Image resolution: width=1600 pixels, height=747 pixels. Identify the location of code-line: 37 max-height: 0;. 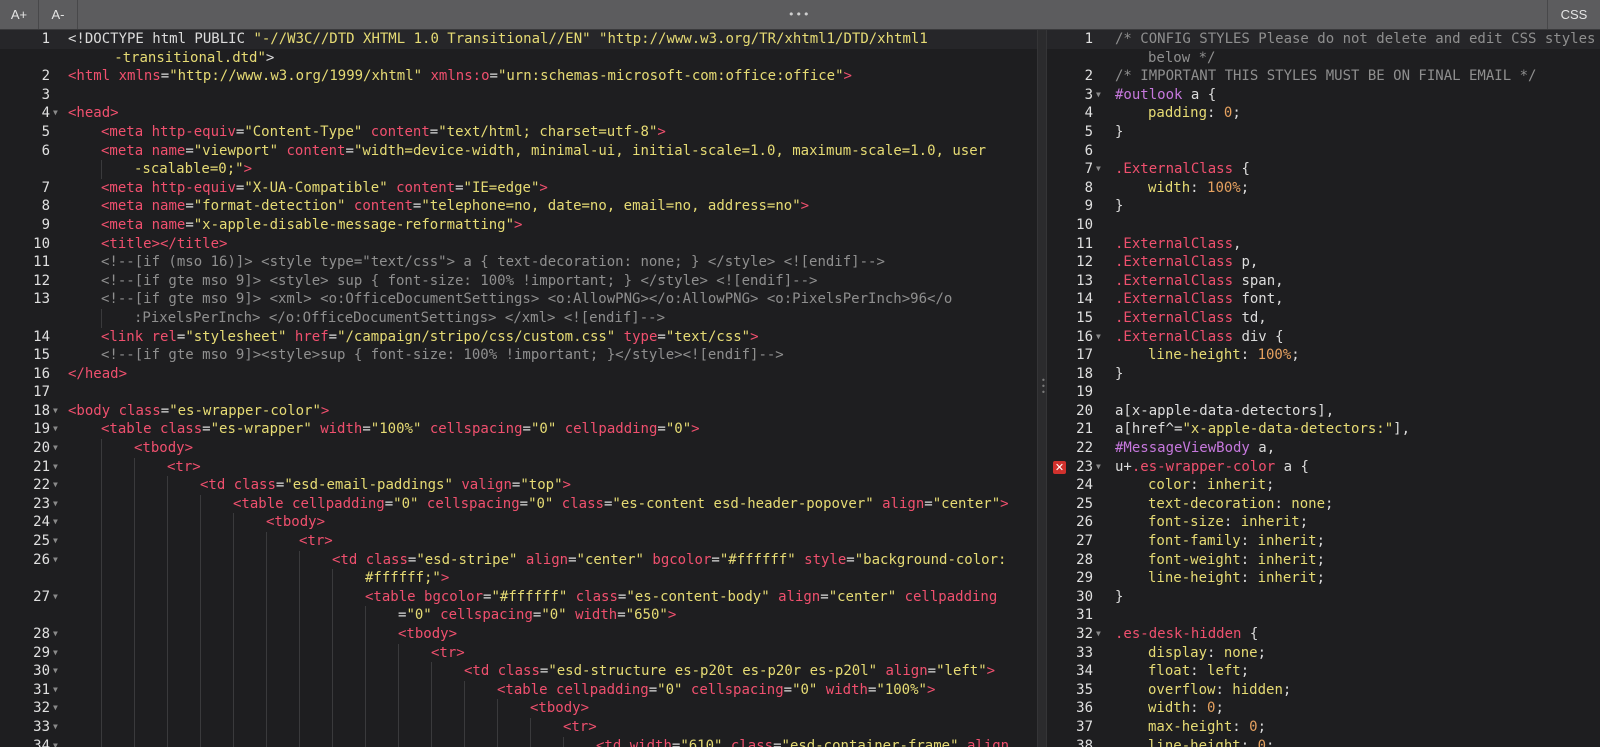
(1323, 727).